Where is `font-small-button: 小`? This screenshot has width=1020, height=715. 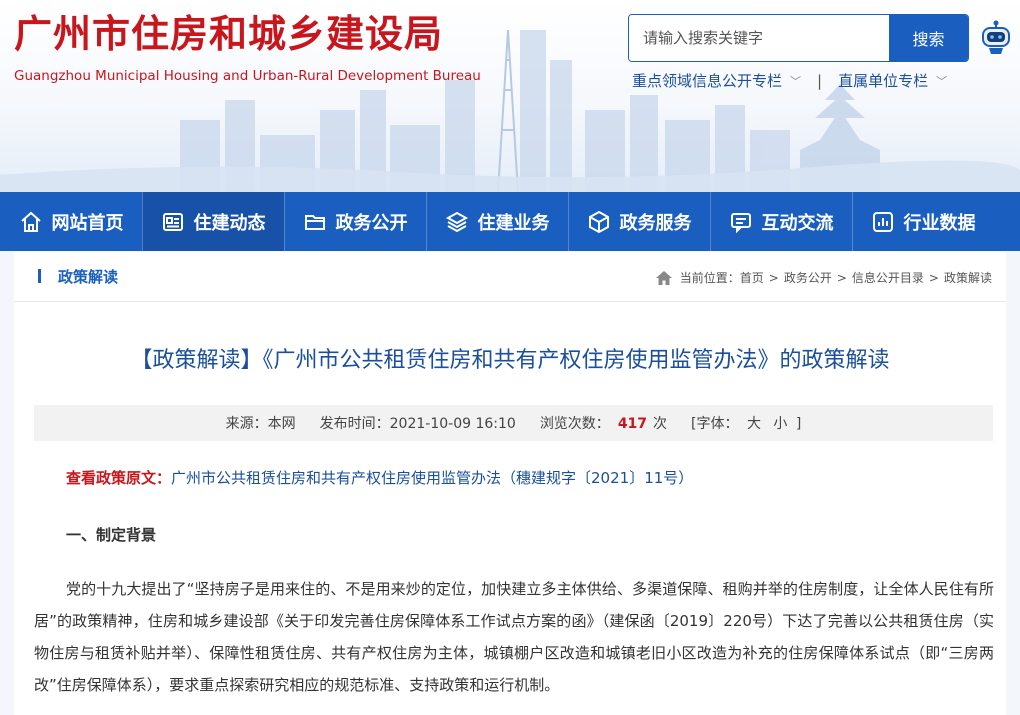 font-small-button: 小 is located at coordinates (780, 424).